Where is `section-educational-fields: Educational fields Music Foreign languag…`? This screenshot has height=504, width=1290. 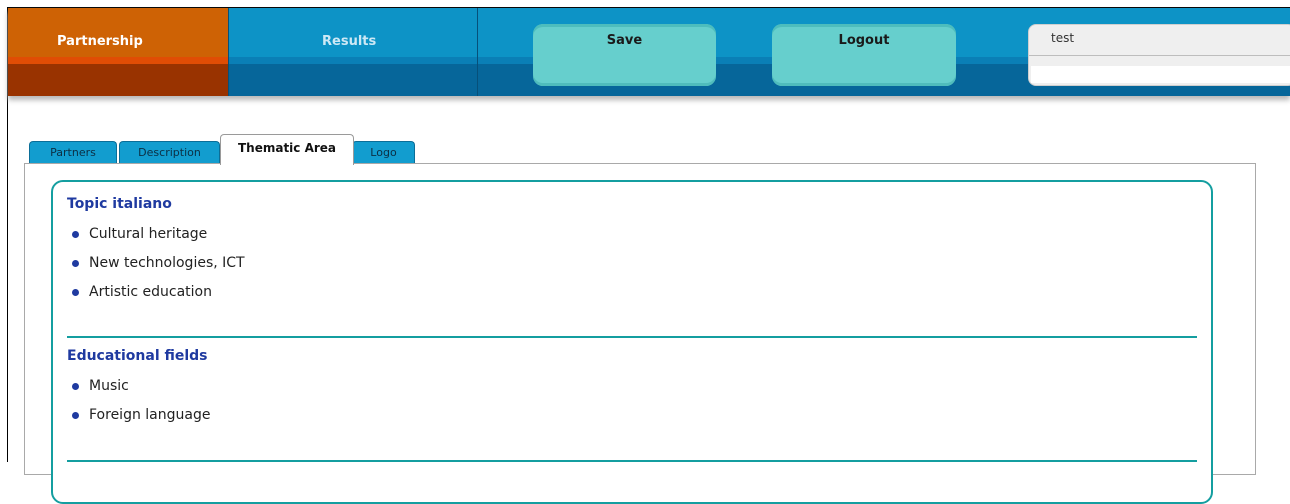
section-educational-fields: Educational fields Music Foreign languag… is located at coordinates (632, 389).